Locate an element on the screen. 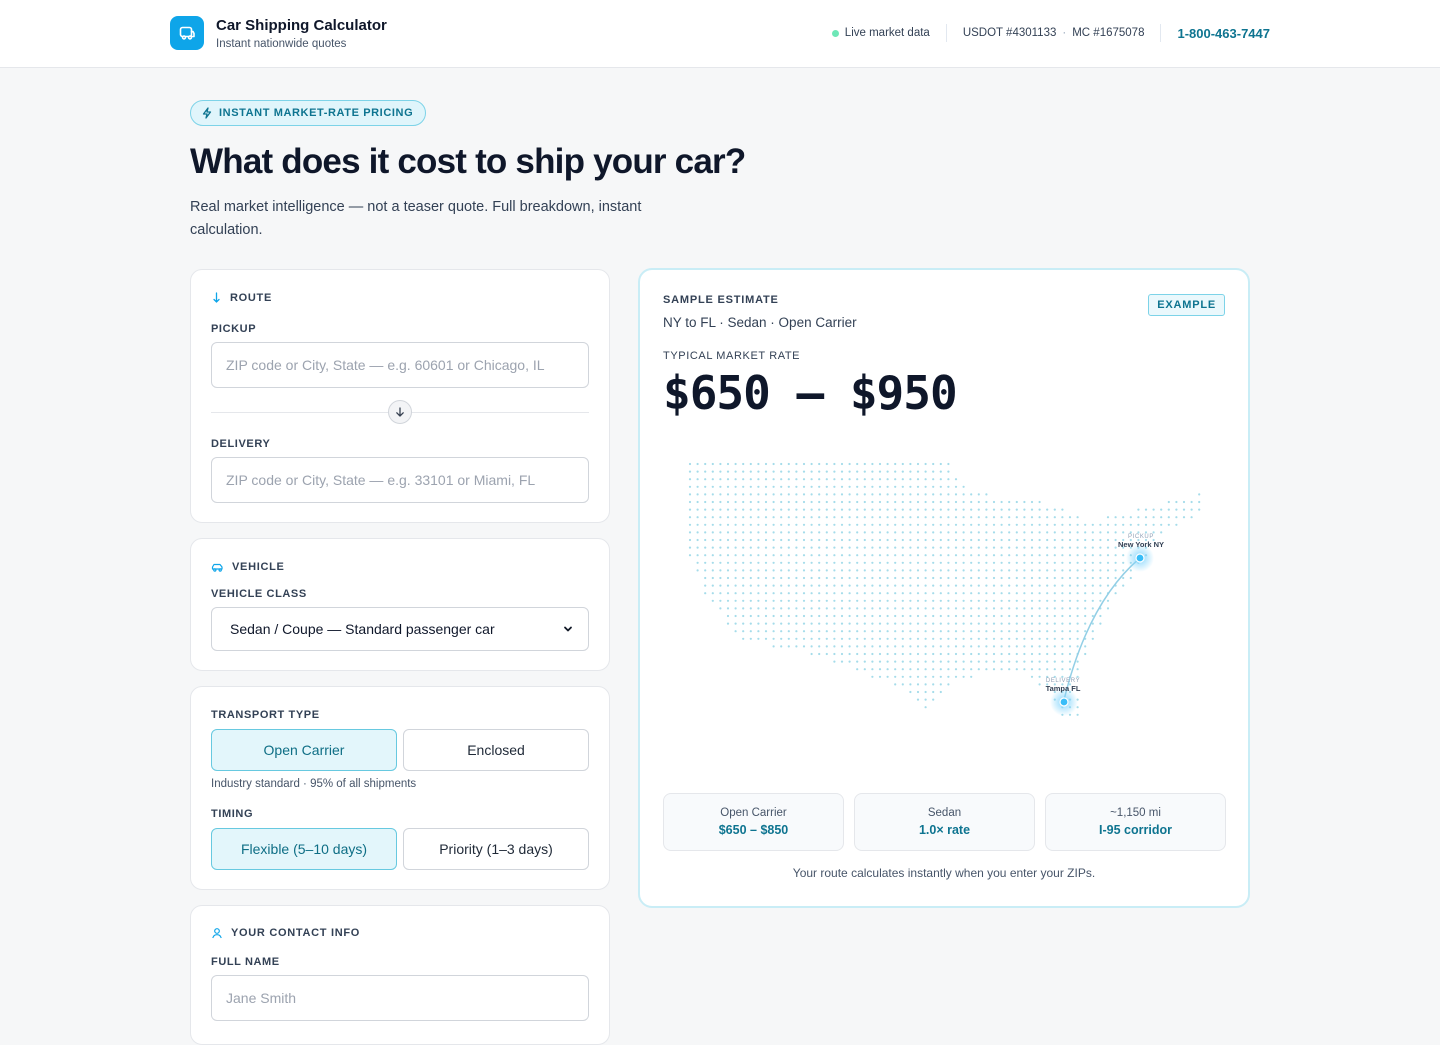  live-label: Live market data is located at coordinates (887, 33).